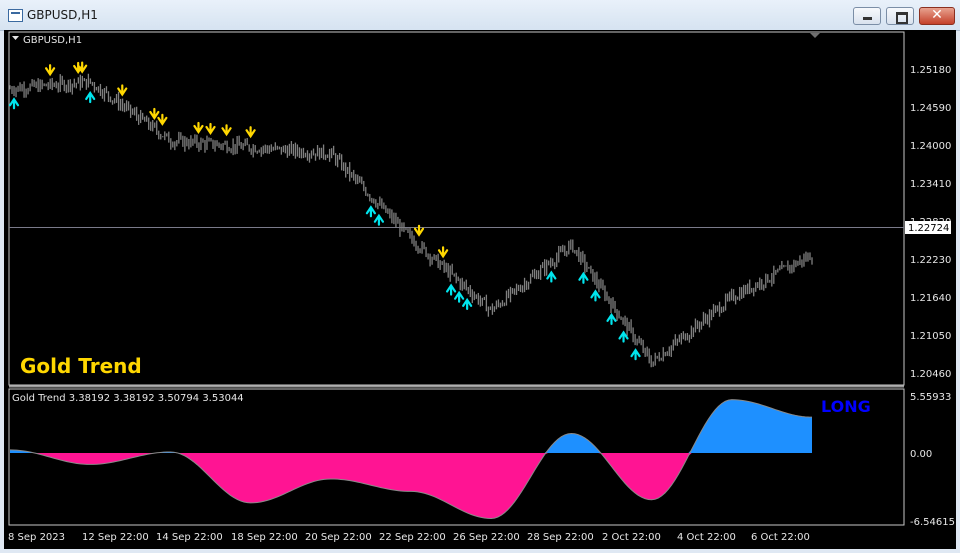  What do you see at coordinates (930, 184) in the screenshot?
I see `price-tick: 1.23410` at bounding box center [930, 184].